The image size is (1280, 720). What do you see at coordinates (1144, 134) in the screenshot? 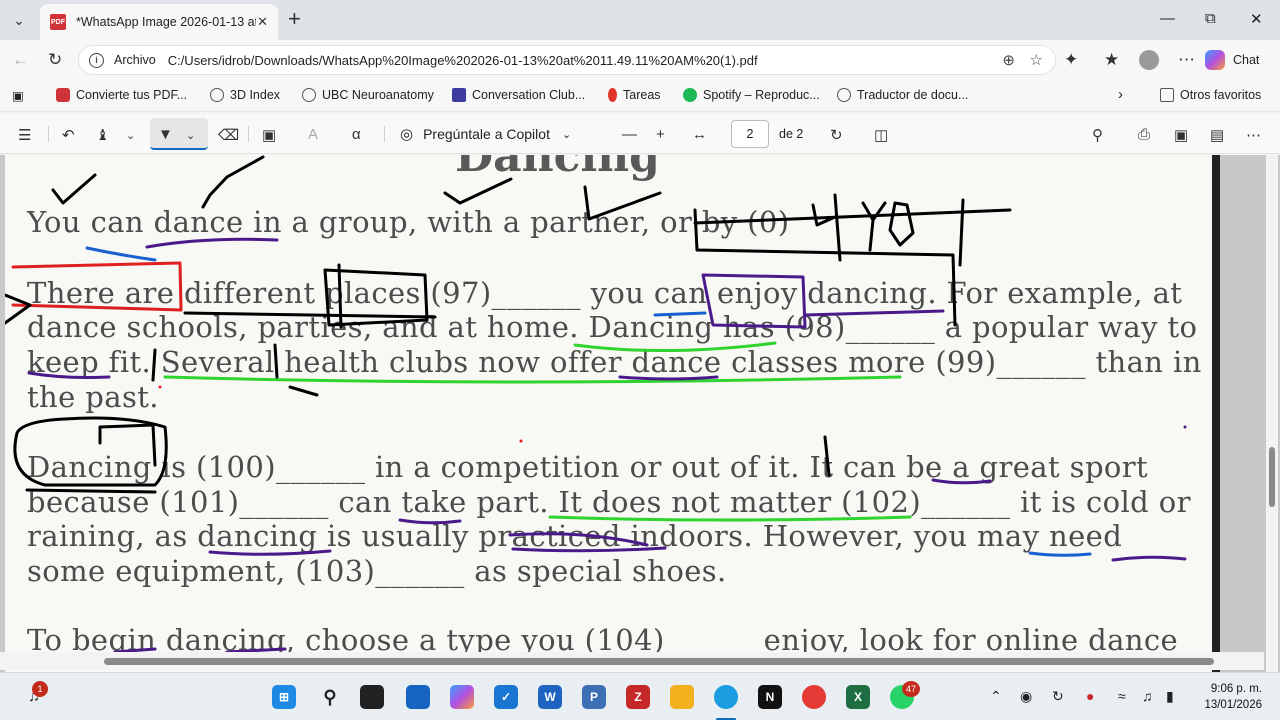
I see `print-icon: ⎙` at bounding box center [1144, 134].